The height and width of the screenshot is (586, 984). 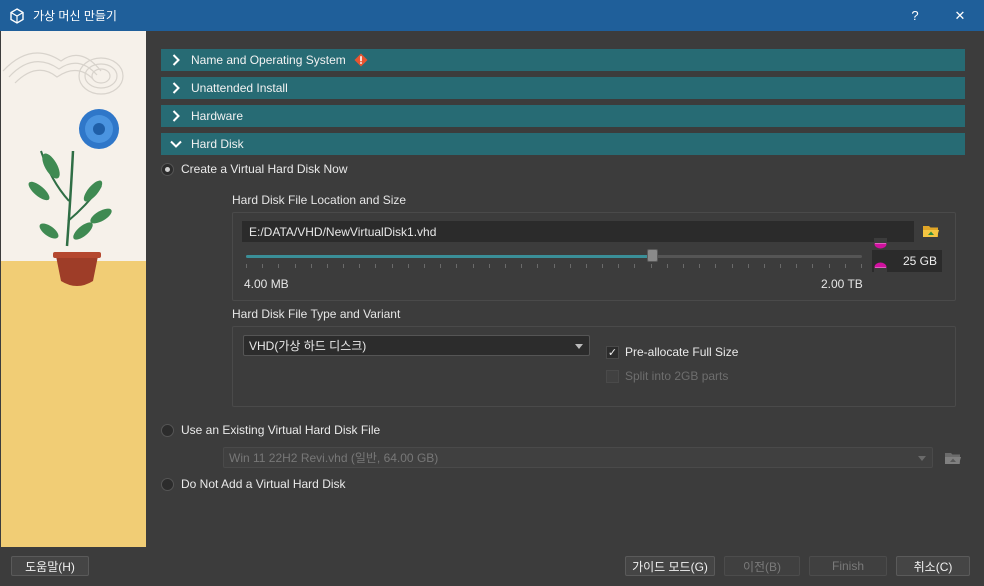 I want to click on existing-disk-radio: Use an Existing Virtual Hard Disk File, so click(x=270, y=430).